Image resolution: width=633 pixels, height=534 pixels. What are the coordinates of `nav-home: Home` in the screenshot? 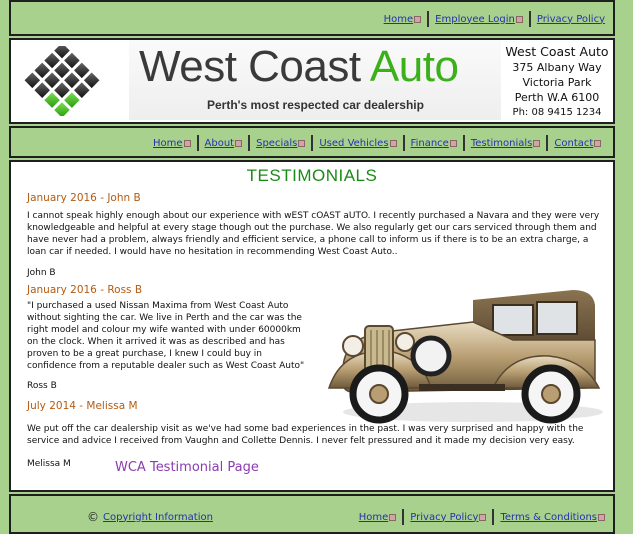 It's located at (172, 143).